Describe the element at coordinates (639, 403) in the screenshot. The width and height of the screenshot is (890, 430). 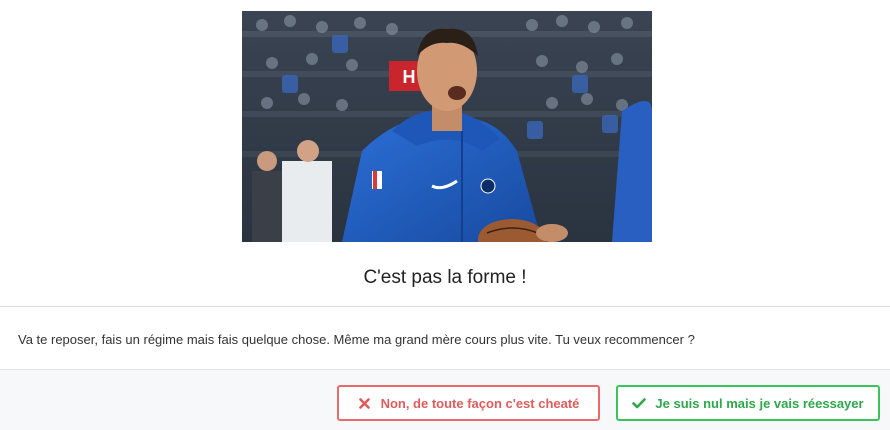
I see `check-icon` at that location.